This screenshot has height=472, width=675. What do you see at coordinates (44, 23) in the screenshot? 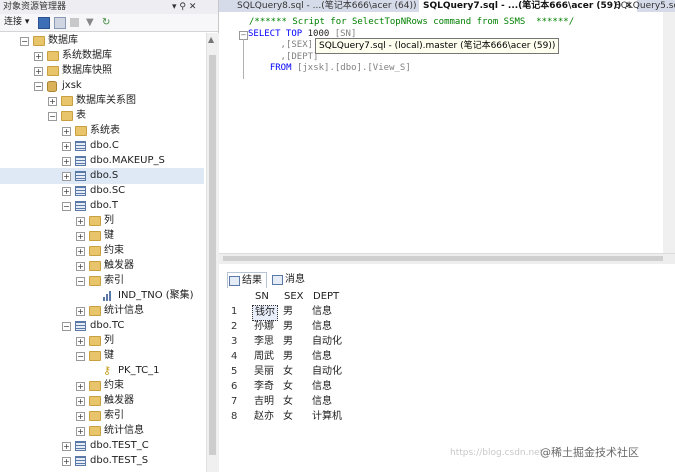
I see `connect-object-icon` at bounding box center [44, 23].